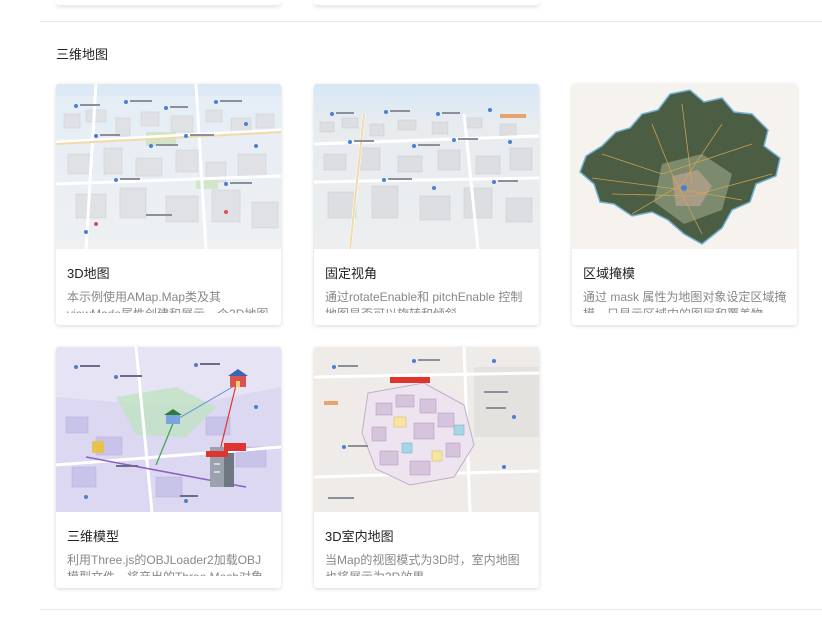 The image size is (822, 635). Describe the element at coordinates (359, 536) in the screenshot. I see `card-title: 3D室内地图` at that location.